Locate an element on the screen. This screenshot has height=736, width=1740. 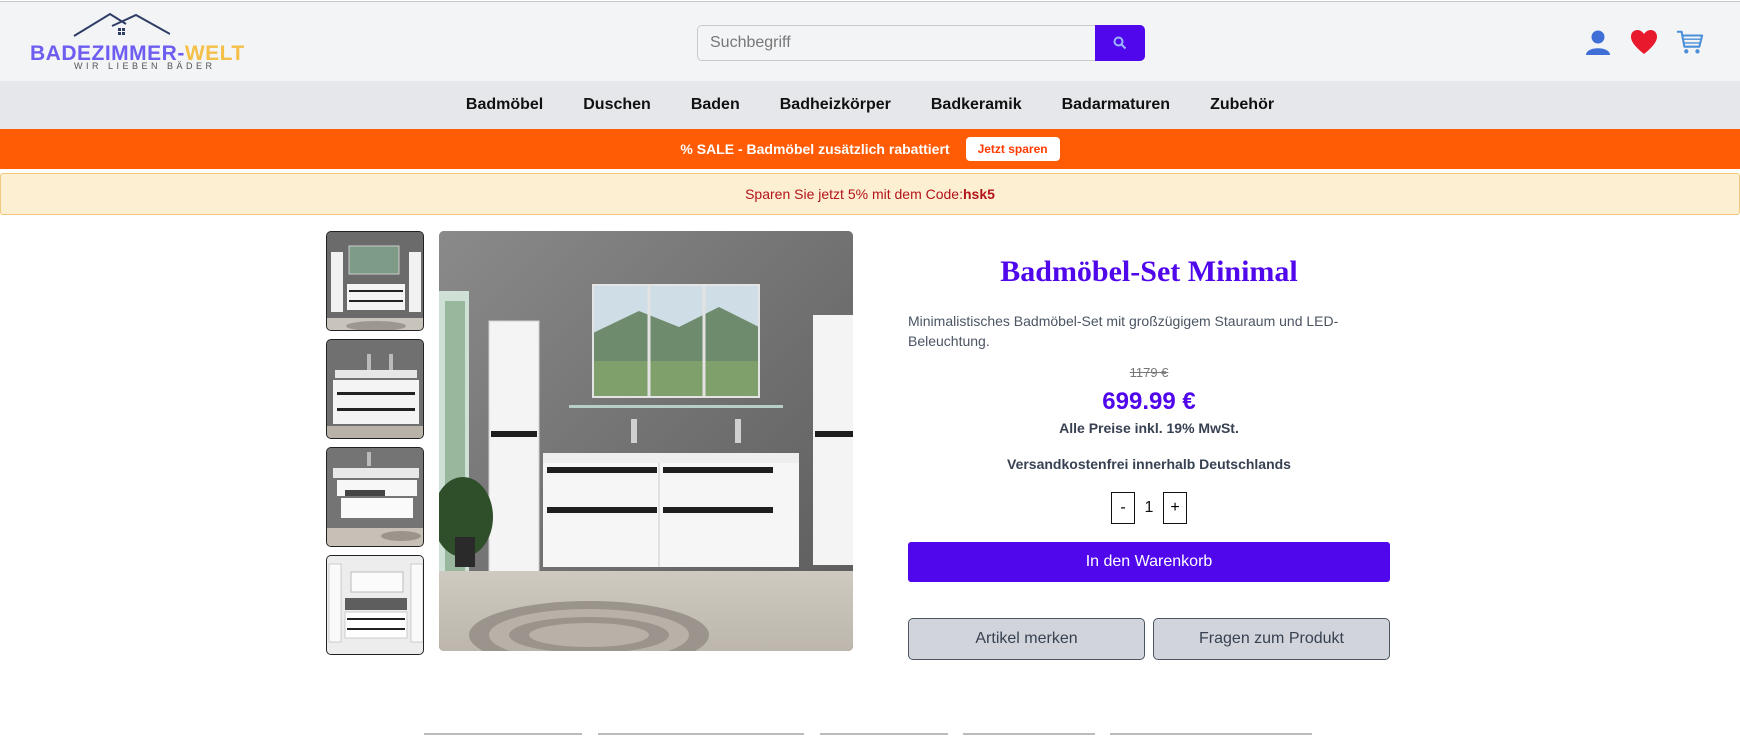
nav-item-badarmaturen: Badarmaturen is located at coordinates (1116, 105).